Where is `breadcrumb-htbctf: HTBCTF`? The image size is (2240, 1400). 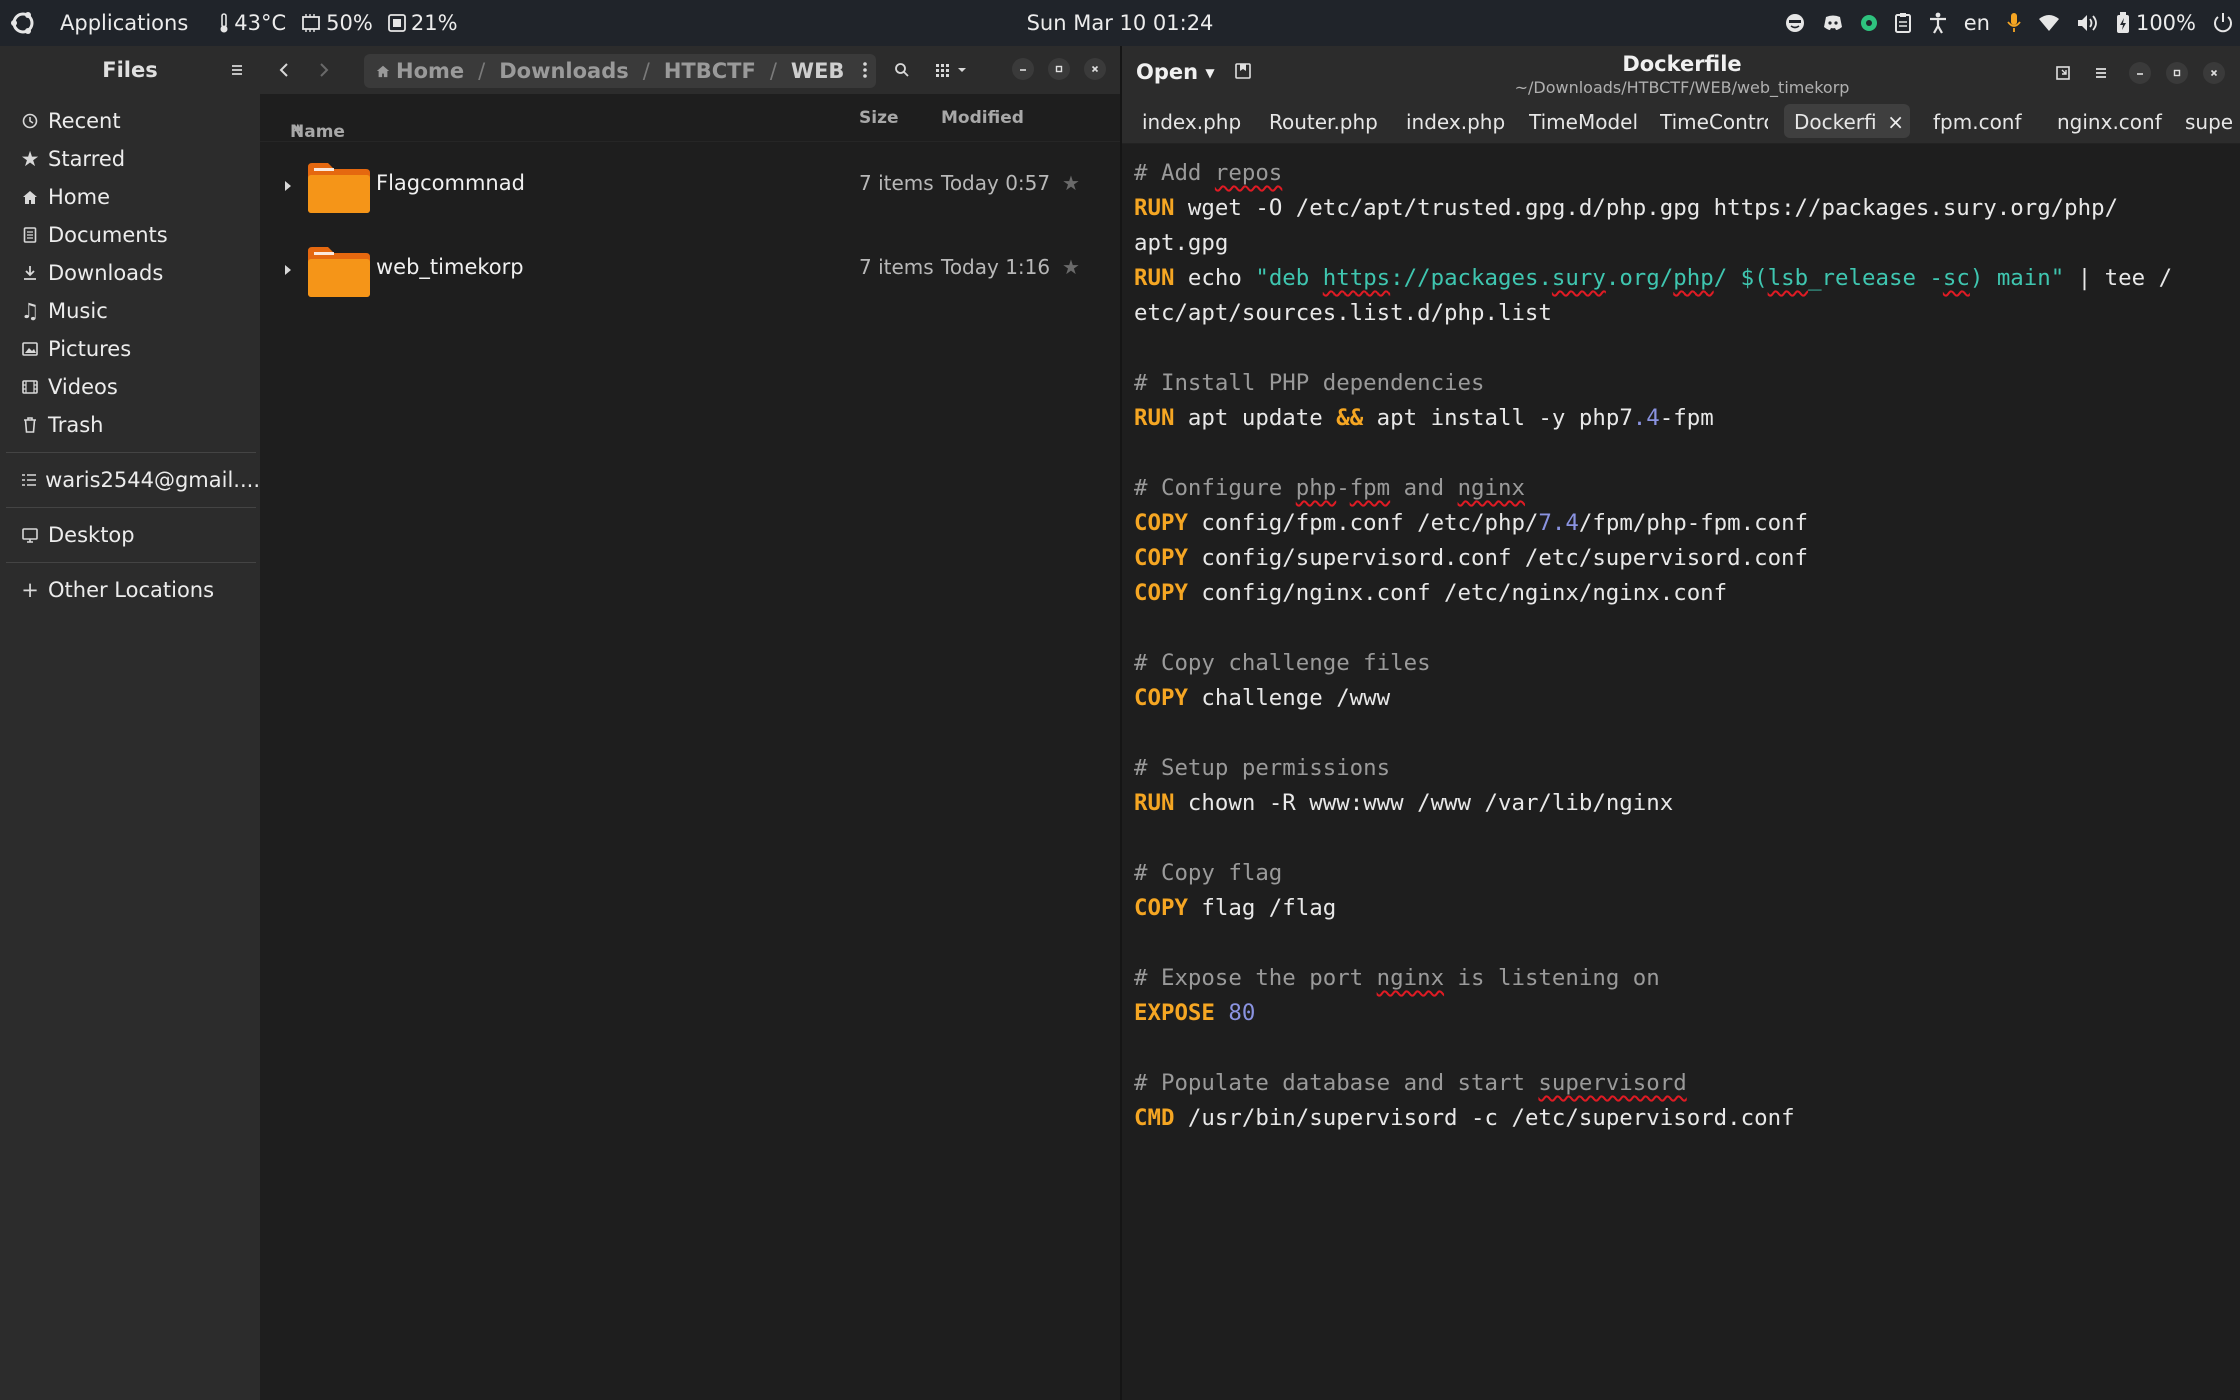
breadcrumb-htbctf: HTBCTF is located at coordinates (710, 71).